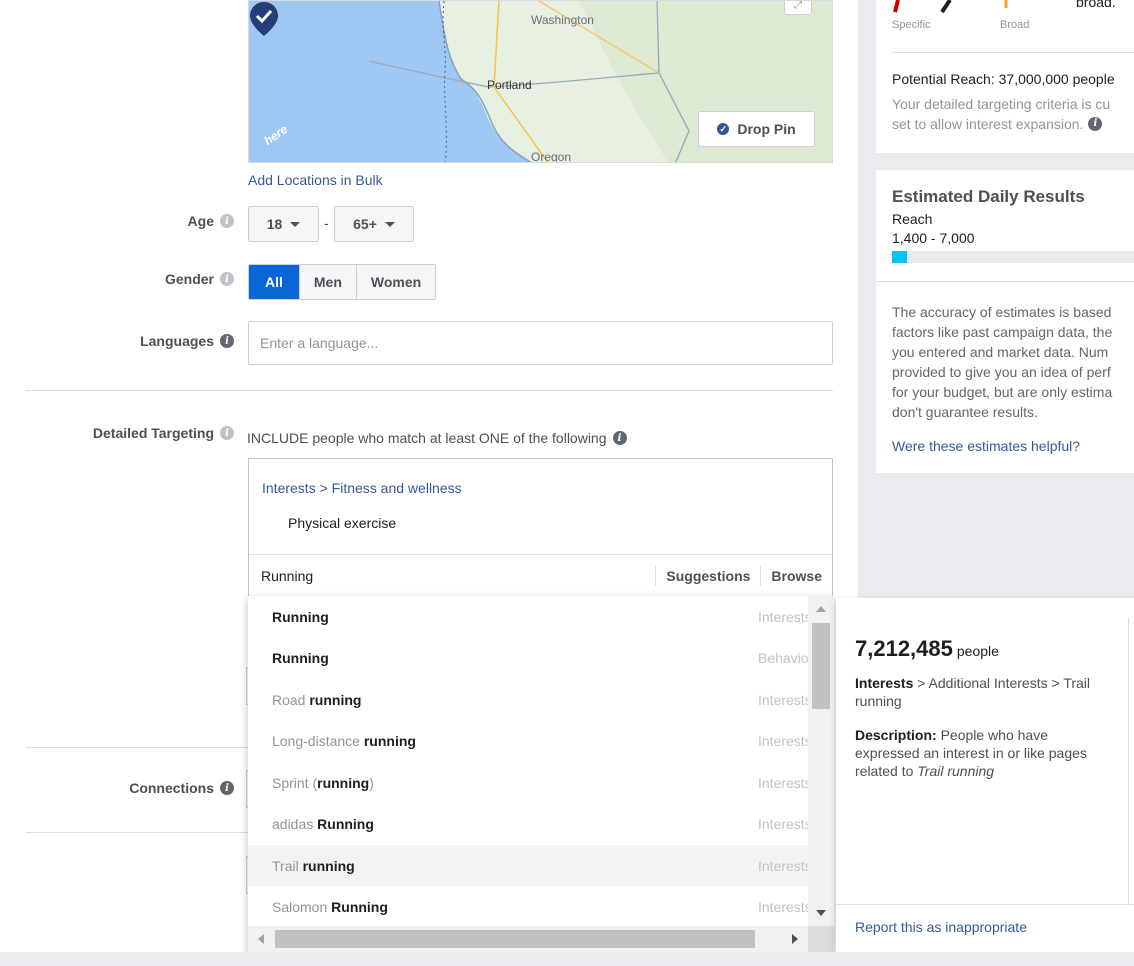 The width and height of the screenshot is (1134, 966). What do you see at coordinates (528, 741) in the screenshot?
I see `suggestion-item: Long-distance running Interests` at bounding box center [528, 741].